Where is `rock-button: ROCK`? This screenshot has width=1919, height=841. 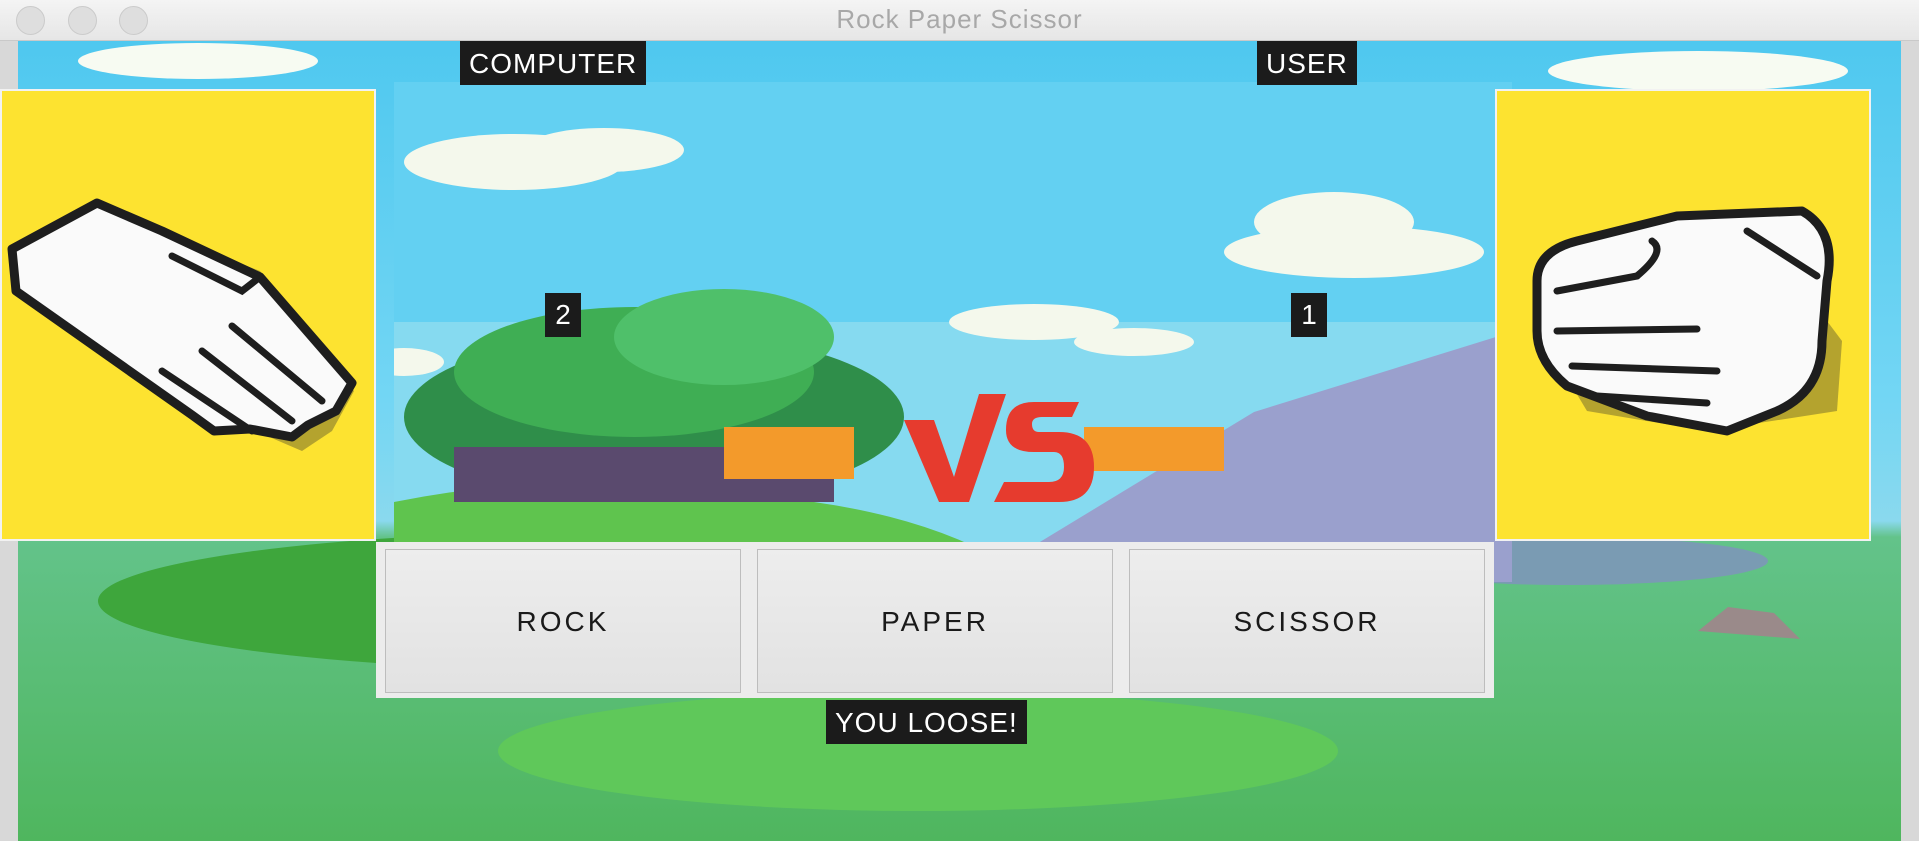
rock-button: ROCK is located at coordinates (563, 621).